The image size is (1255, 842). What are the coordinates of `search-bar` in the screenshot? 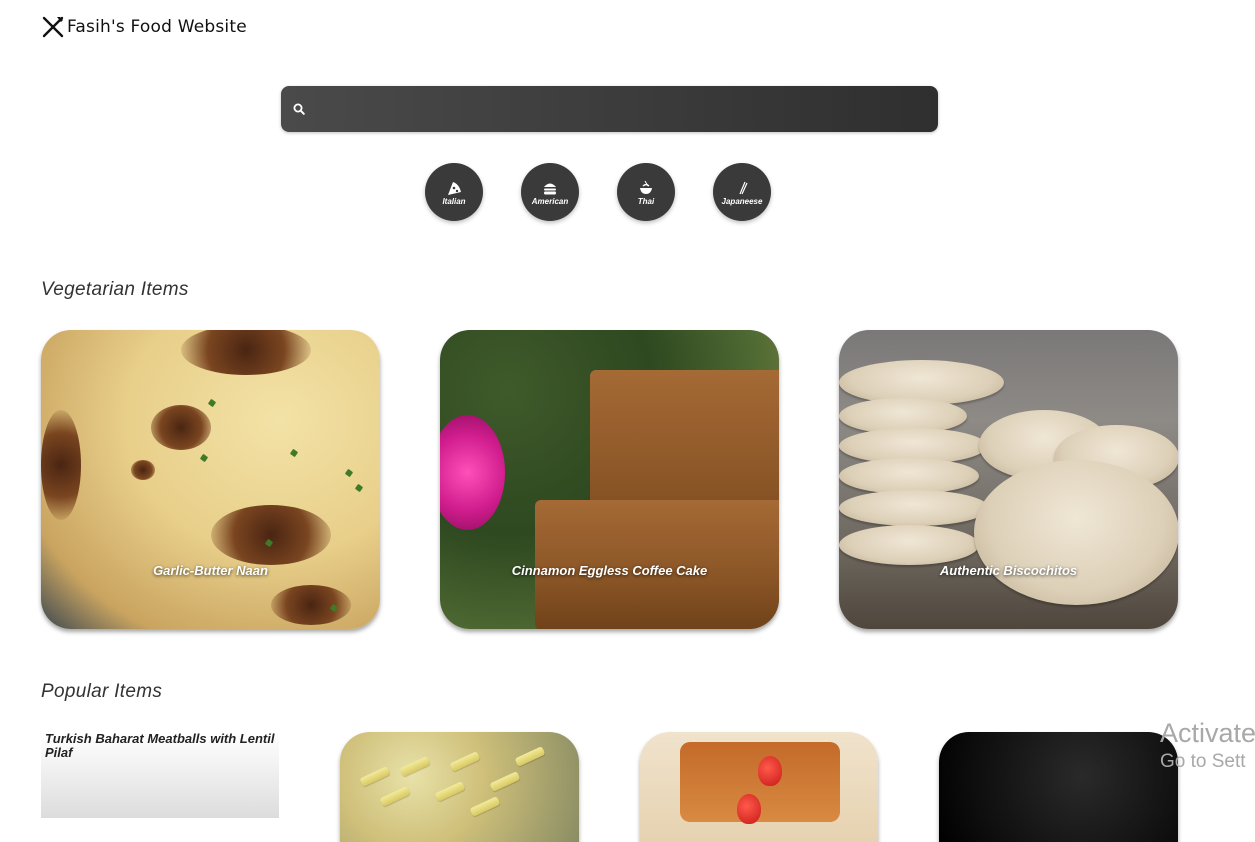 It's located at (609, 110).